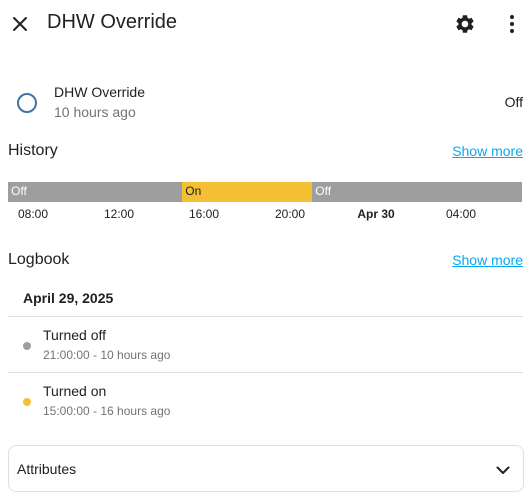 This screenshot has width=532, height=500. What do you see at coordinates (33, 150) in the screenshot?
I see `history-title: History` at bounding box center [33, 150].